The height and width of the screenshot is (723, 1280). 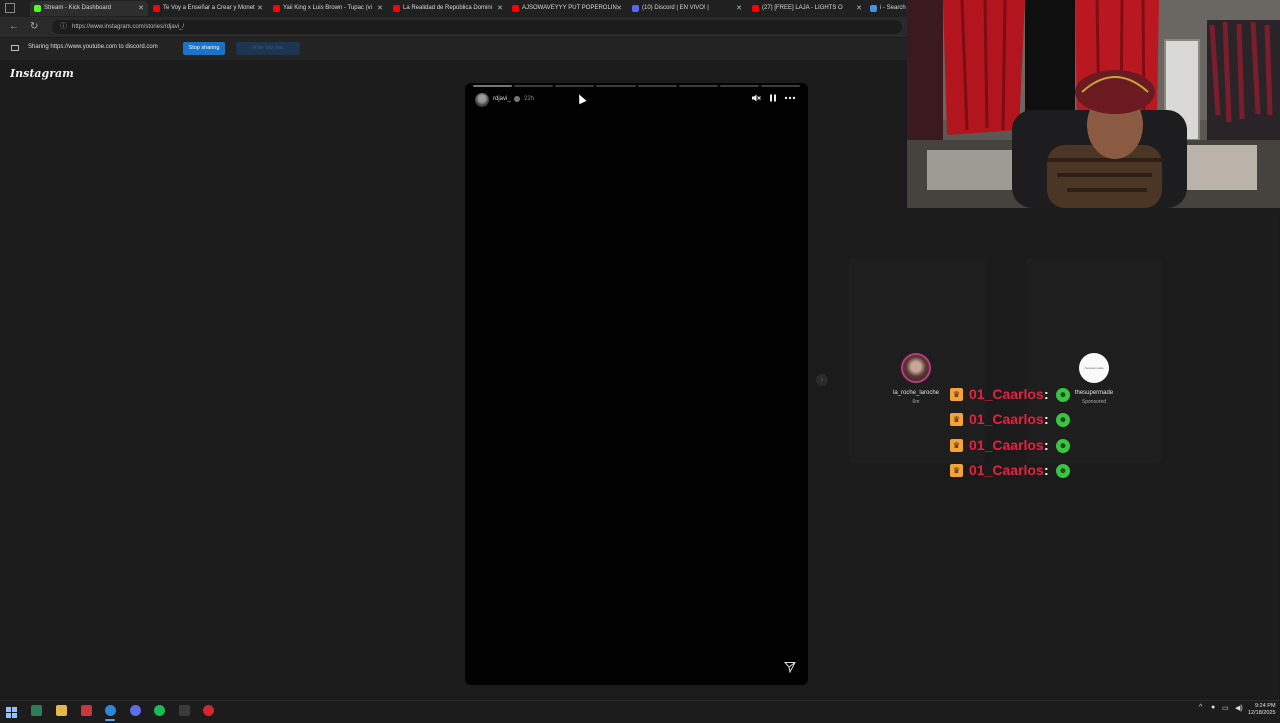 I want to click on active-app-indicator, so click(x=110, y=720).